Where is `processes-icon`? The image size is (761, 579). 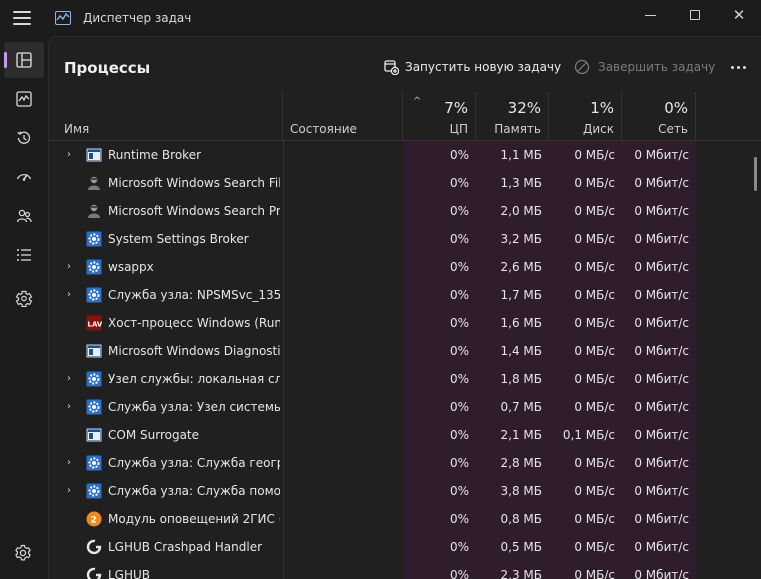
processes-icon is located at coordinates (24, 60).